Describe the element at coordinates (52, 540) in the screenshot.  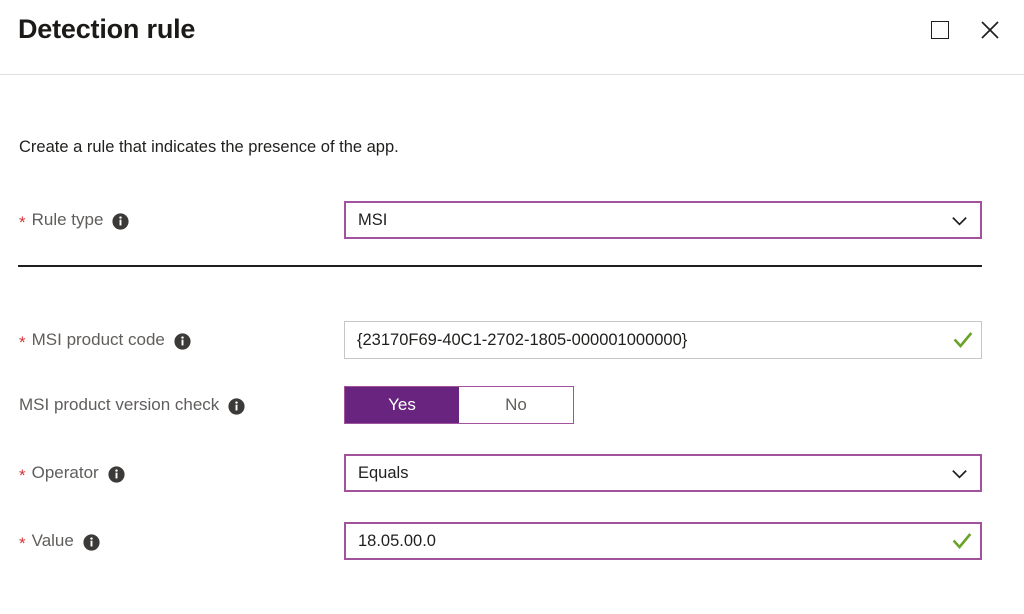
I see `label-text: Value` at that location.